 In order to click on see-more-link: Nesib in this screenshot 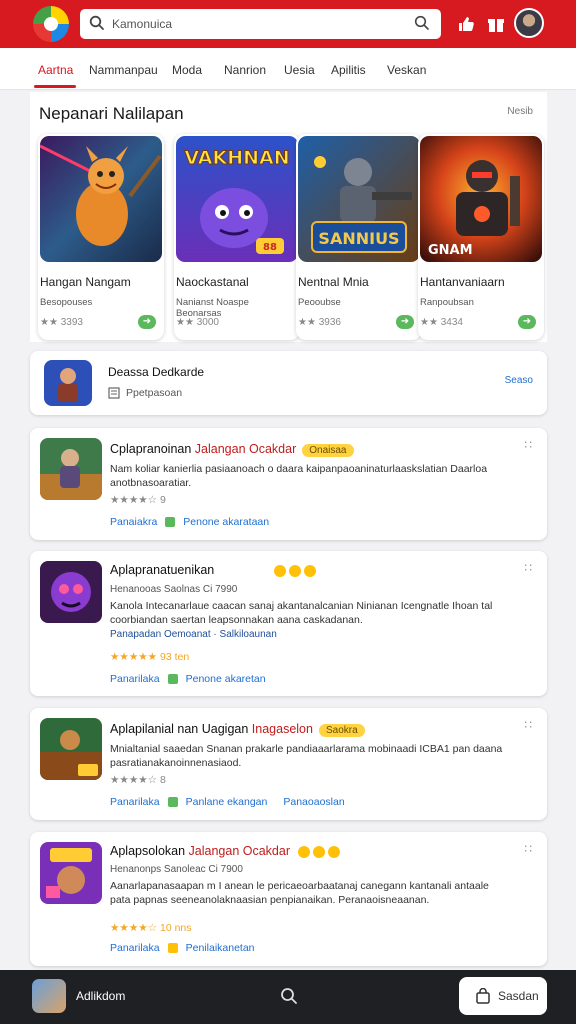, I will do `click(520, 111)`.